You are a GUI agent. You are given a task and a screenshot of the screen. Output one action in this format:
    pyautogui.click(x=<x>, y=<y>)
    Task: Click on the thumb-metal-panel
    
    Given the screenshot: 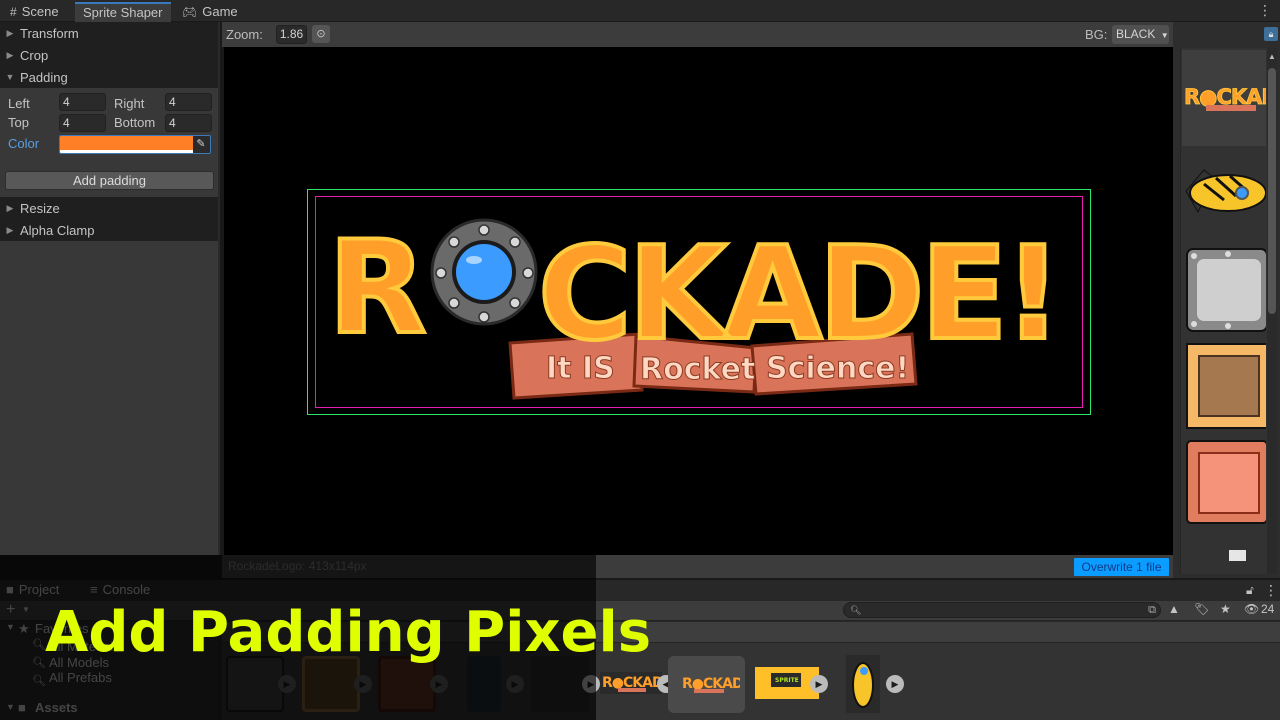 What is the action you would take?
    pyautogui.click(x=1226, y=290)
    